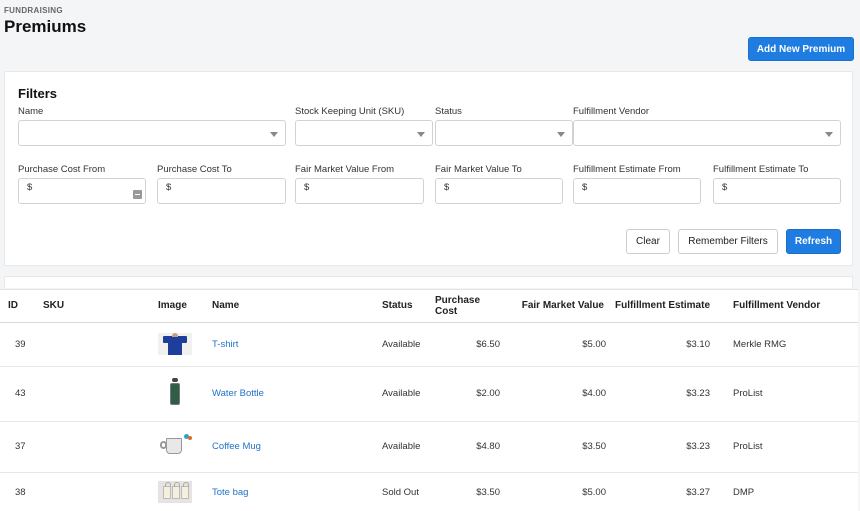 This screenshot has height=511, width=860. I want to click on cell-purchase-cost: $3.50, so click(467, 491).